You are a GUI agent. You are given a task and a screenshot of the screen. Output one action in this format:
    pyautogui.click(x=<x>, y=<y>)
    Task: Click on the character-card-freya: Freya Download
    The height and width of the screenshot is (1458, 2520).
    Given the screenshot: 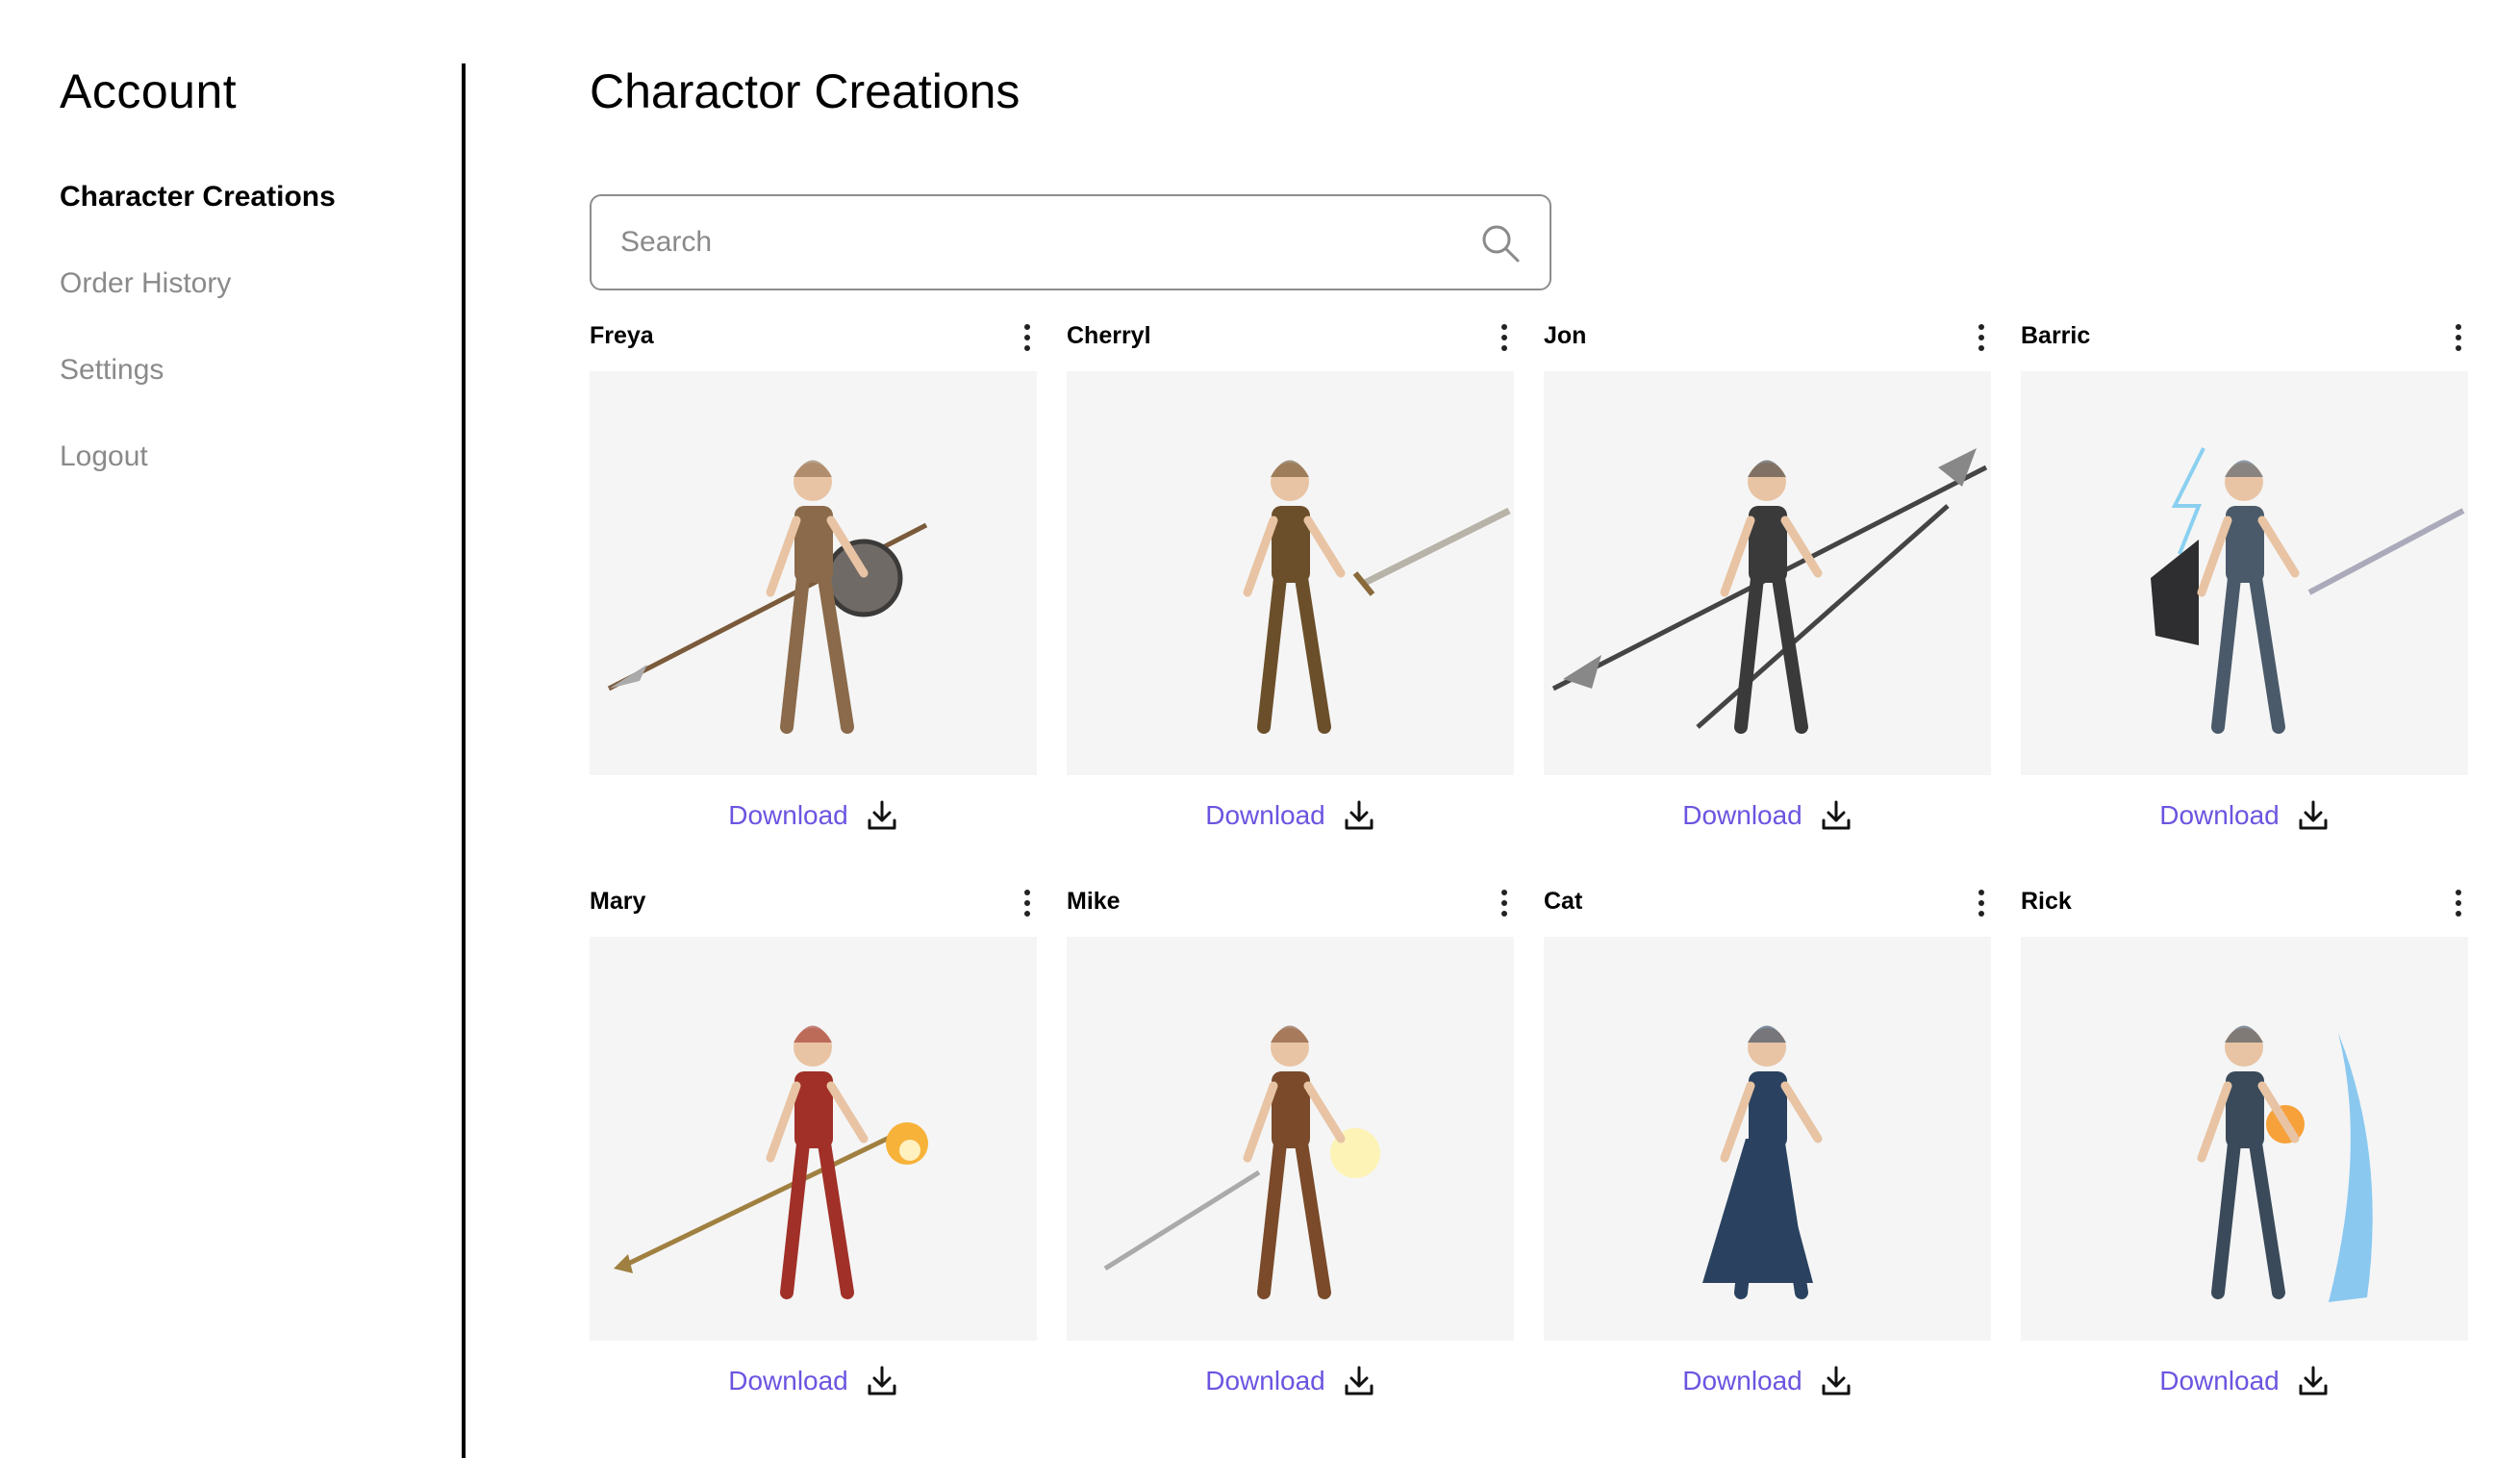 What is the action you would take?
    pyautogui.click(x=814, y=591)
    